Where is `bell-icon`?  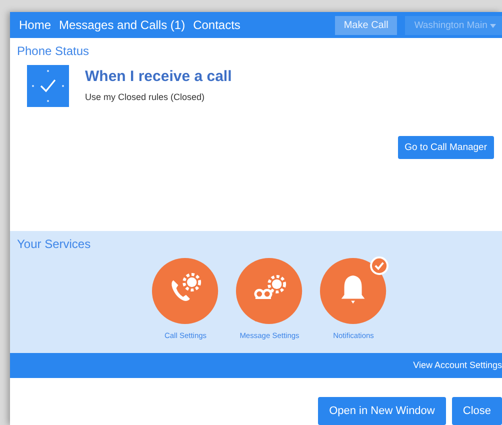
bell-icon is located at coordinates (352, 289).